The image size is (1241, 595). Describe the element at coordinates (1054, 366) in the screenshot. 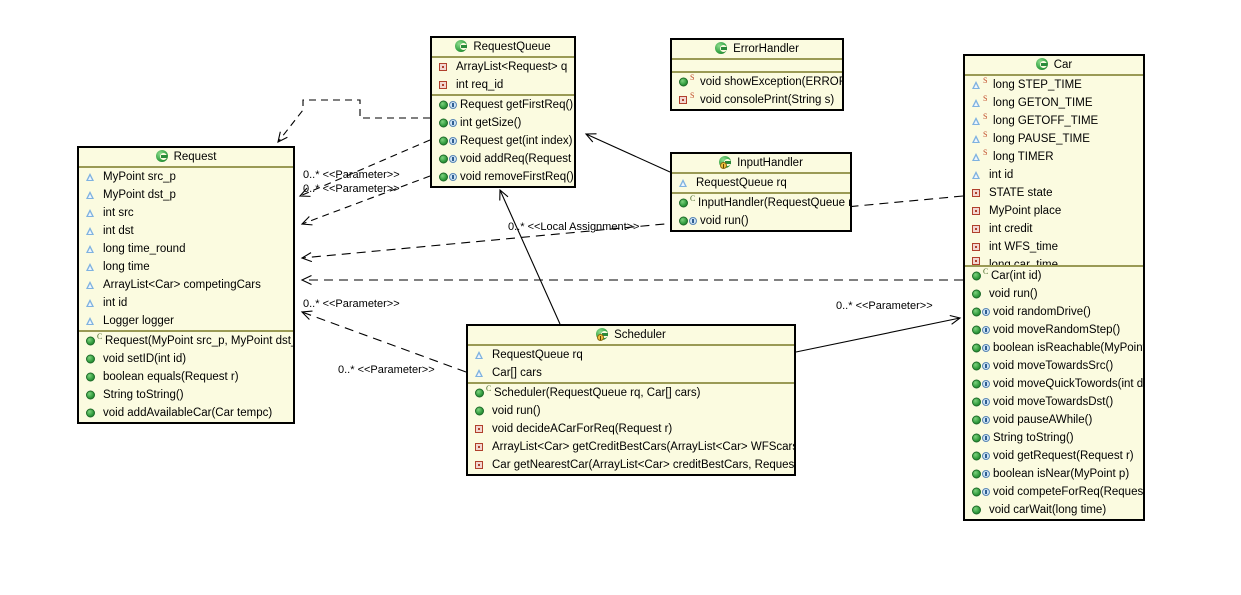

I see `method-row: void moveTowardsSrc()` at that location.